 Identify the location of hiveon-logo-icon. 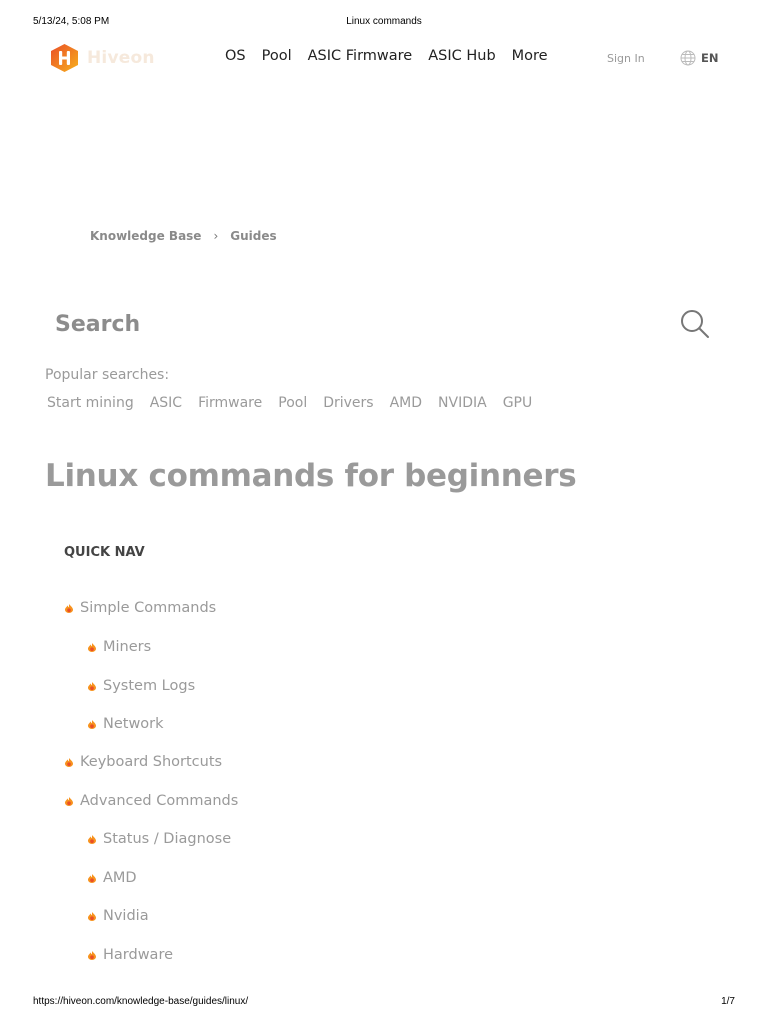
(64, 58).